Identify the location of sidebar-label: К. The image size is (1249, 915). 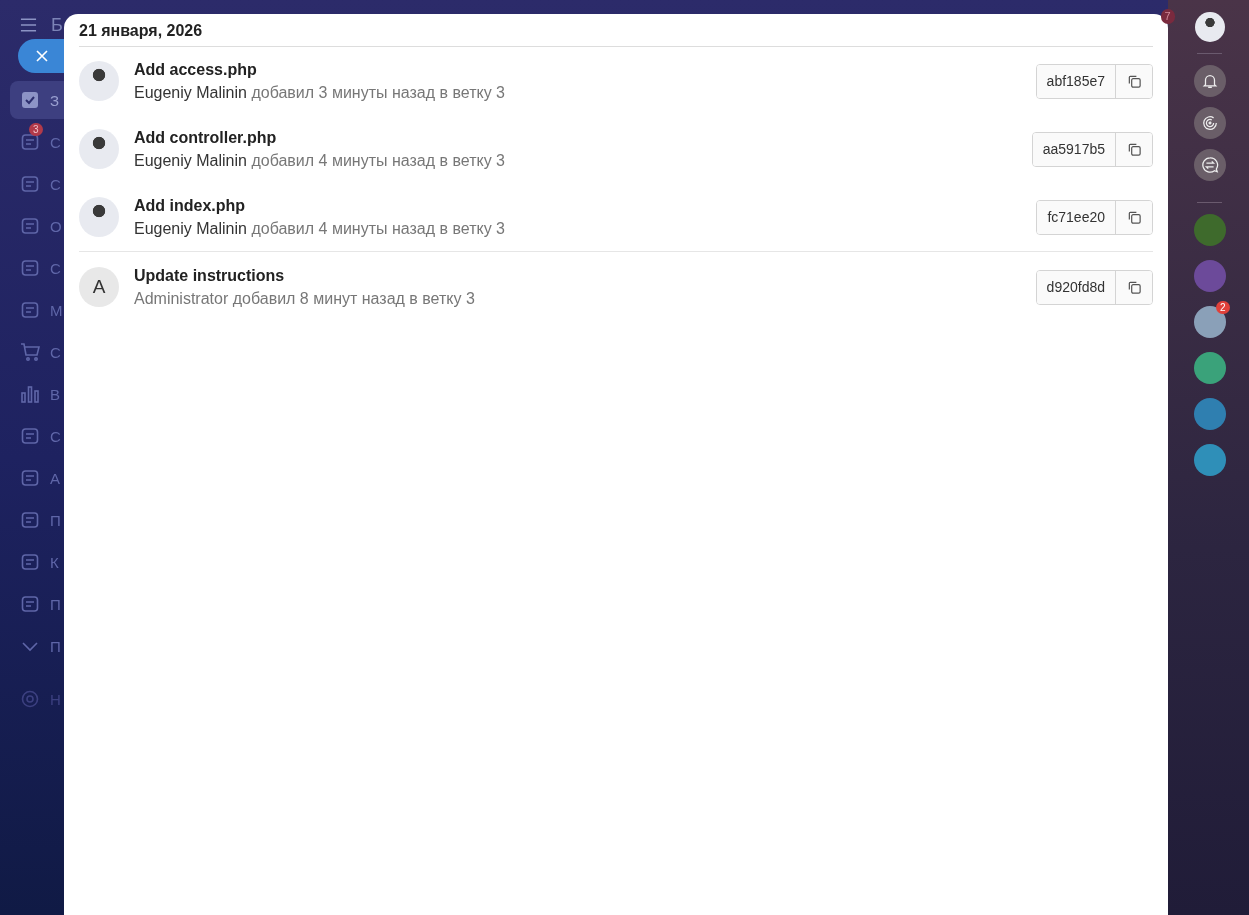
(54, 562).